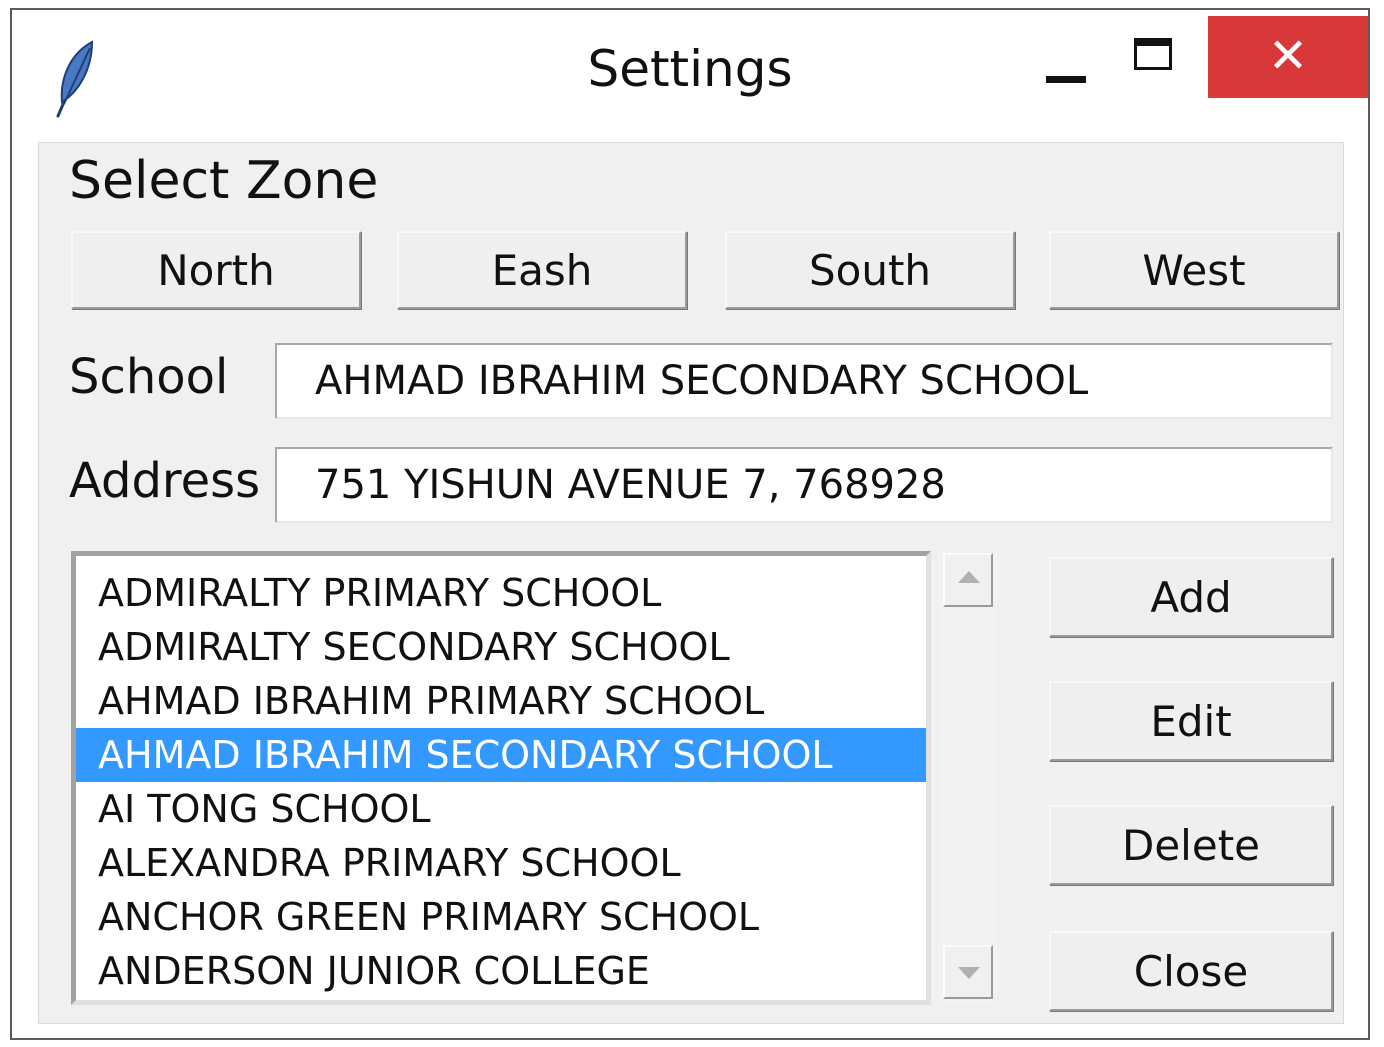 The height and width of the screenshot is (1047, 1384). I want to click on list-item: AI TONG SCHOOL, so click(501, 809).